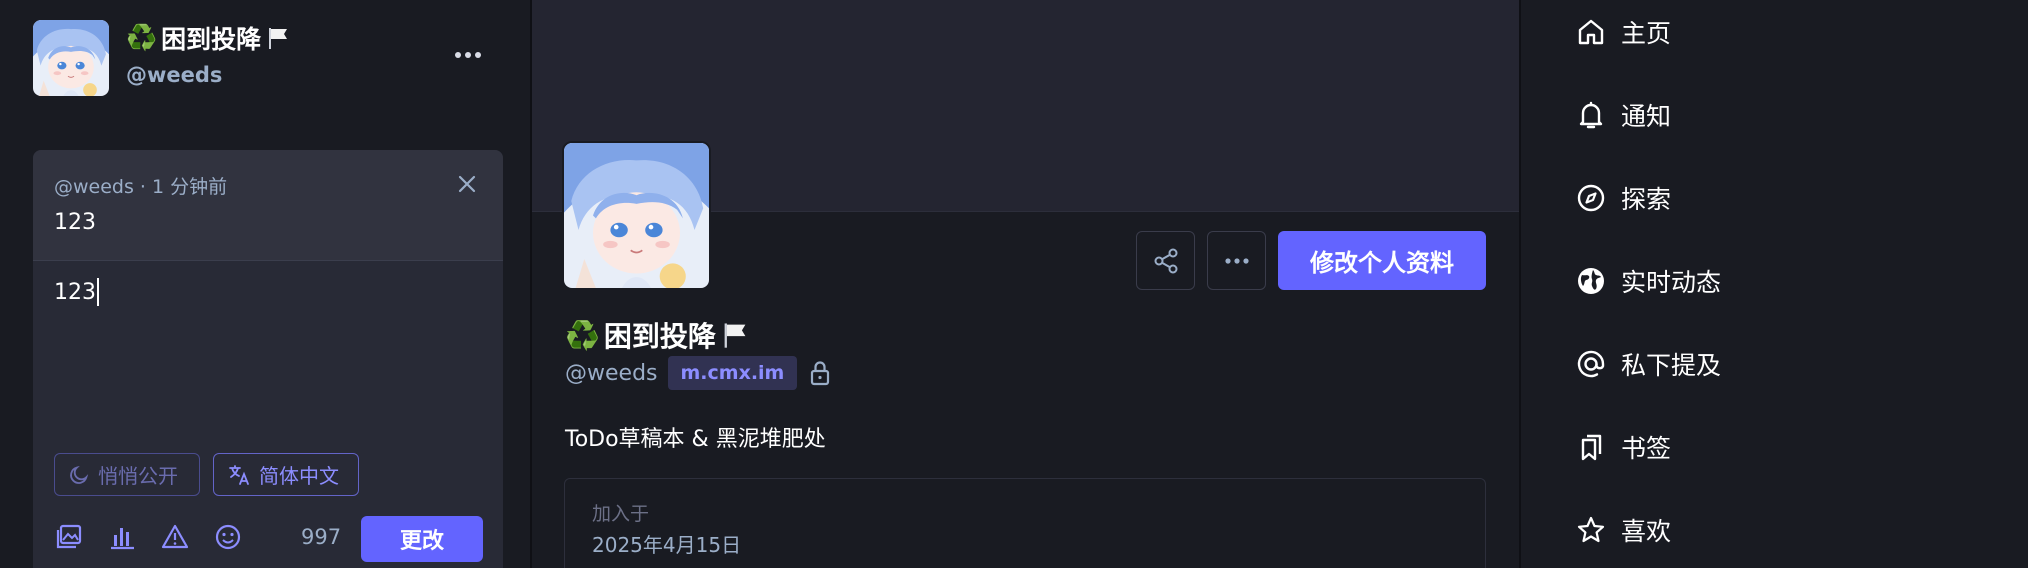 The image size is (2028, 568). Describe the element at coordinates (667, 545) in the screenshot. I see `joined-date: 2025年4月15日` at that location.